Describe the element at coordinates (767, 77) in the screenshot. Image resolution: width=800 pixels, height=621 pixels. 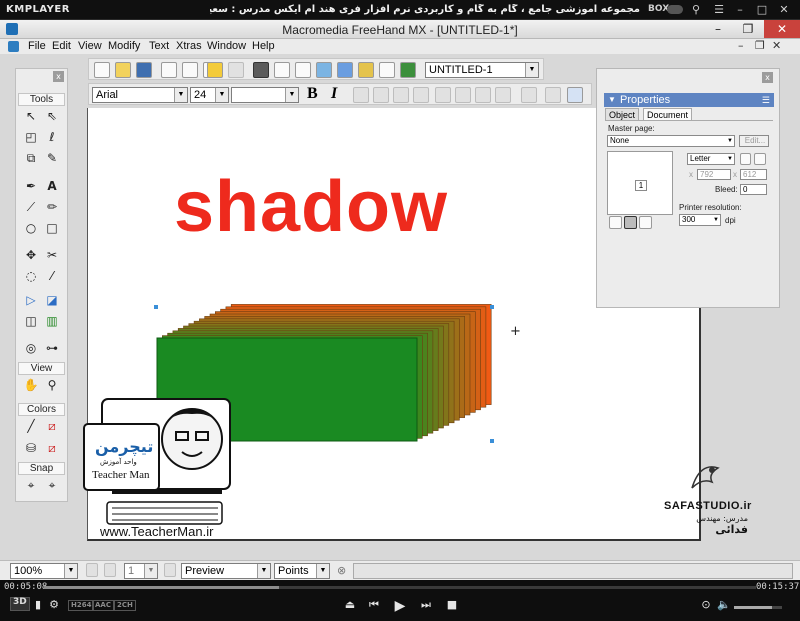
I see `properties-close-button: x` at that location.